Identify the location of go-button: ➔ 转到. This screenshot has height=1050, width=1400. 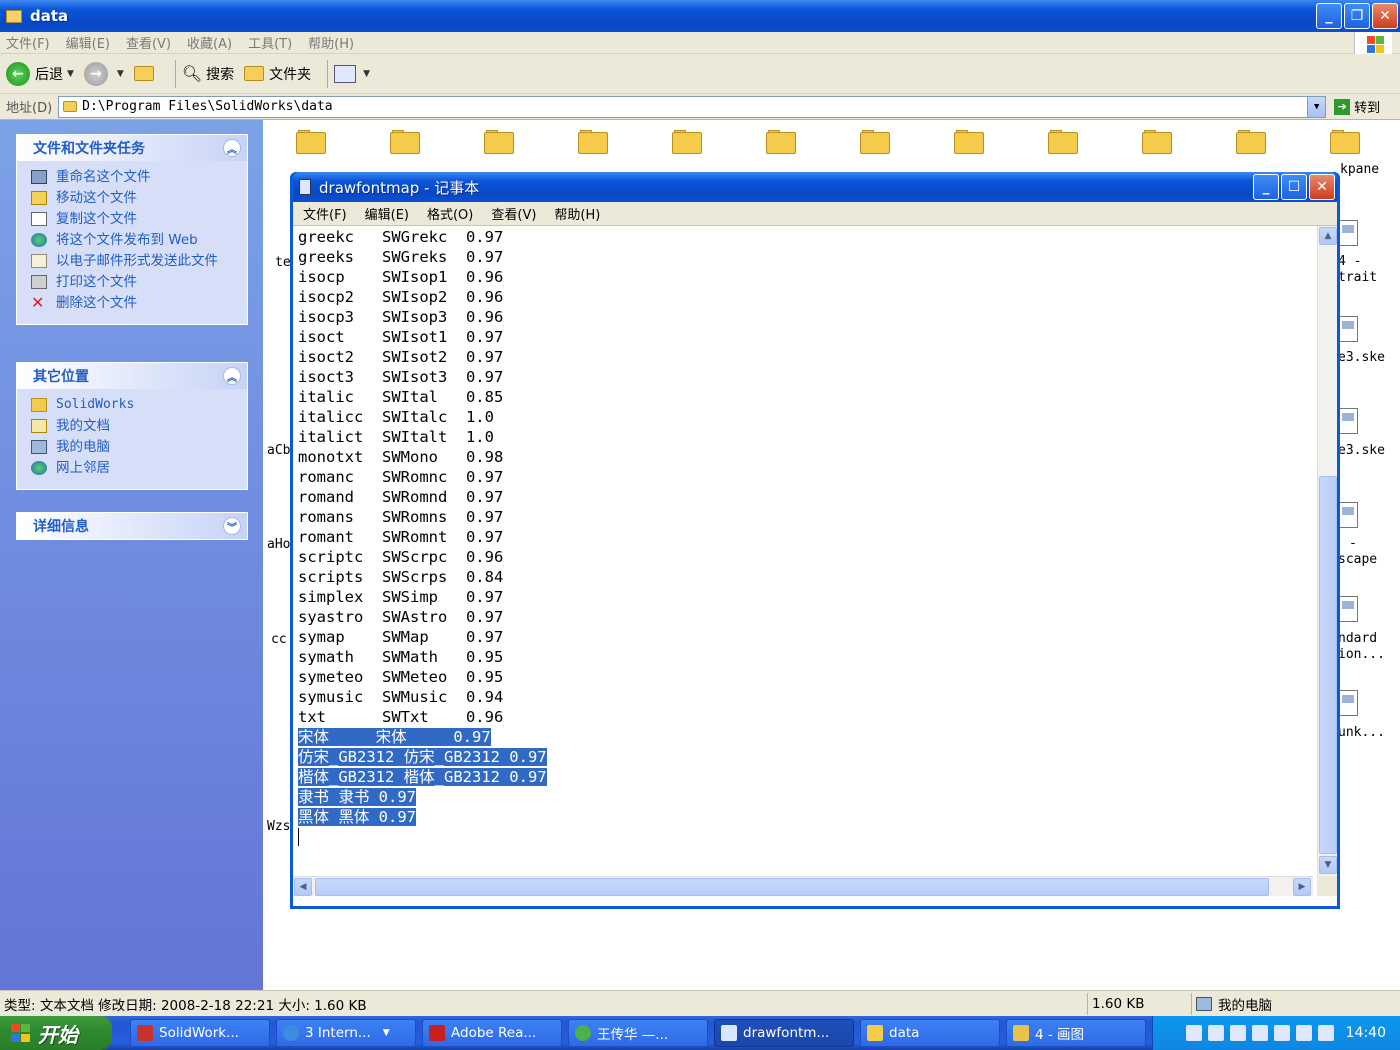
(1357, 106).